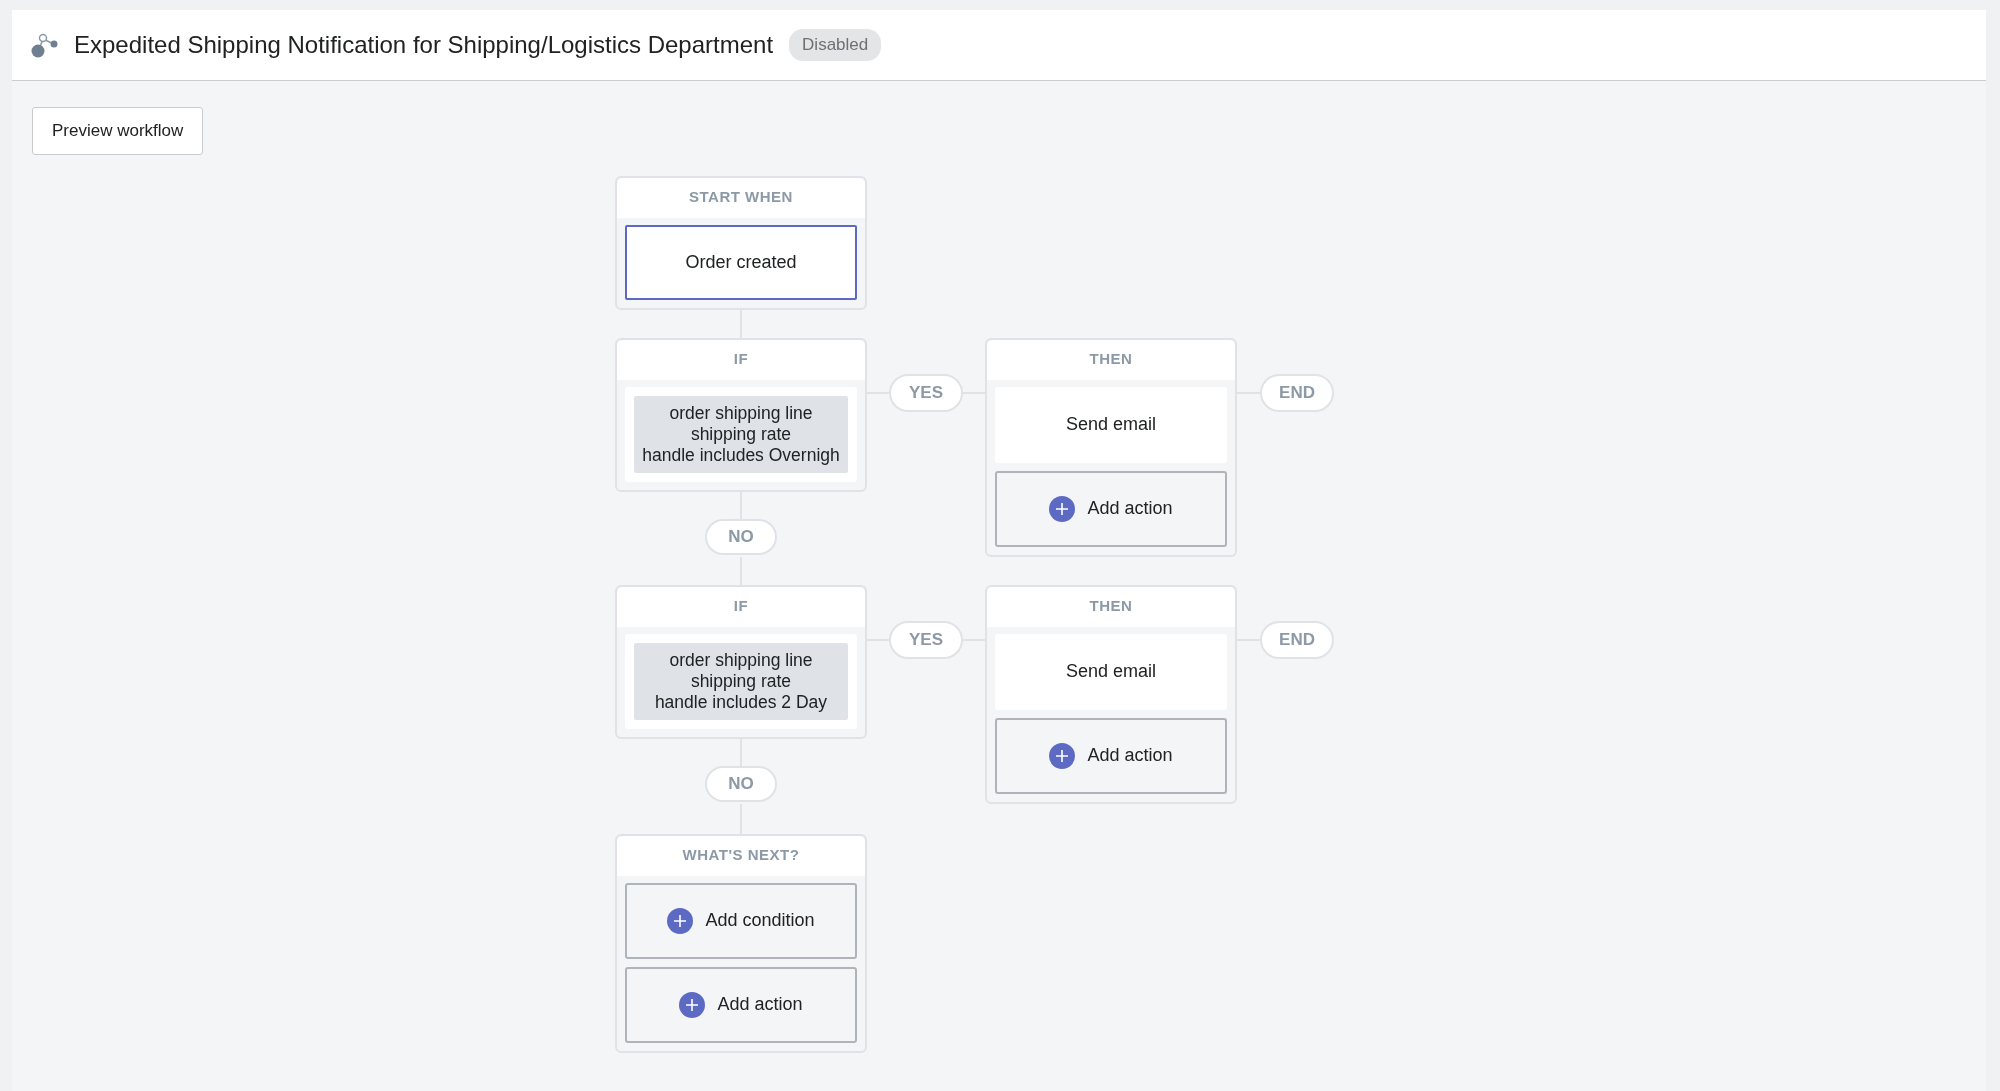  Describe the element at coordinates (118, 131) in the screenshot. I see `preview-workflow-button: Preview workflow` at that location.